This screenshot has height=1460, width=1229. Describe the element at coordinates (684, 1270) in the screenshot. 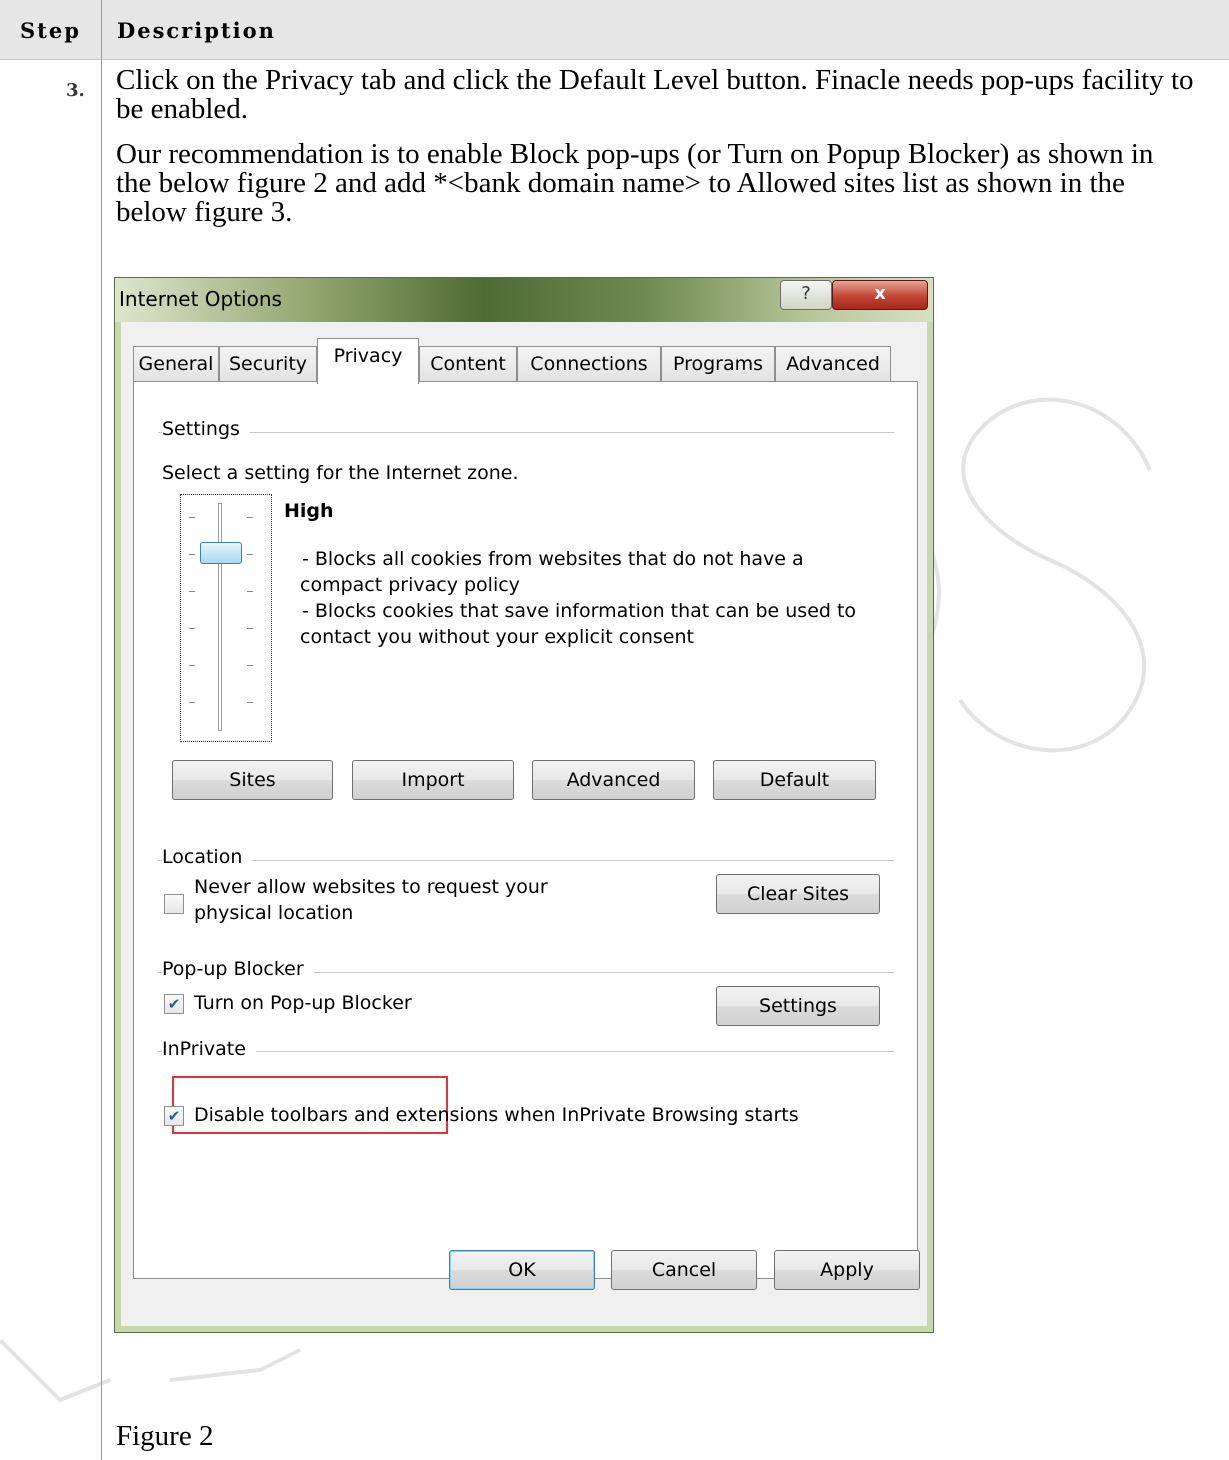

I see `cancel-button: Cancel` at that location.